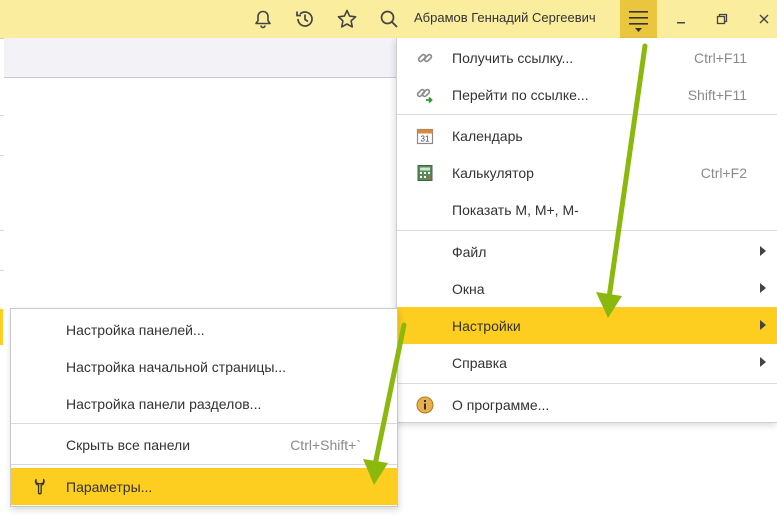 This screenshot has height=519, width=777. I want to click on submenu-item-shortcut: Ctrl+Shift+`, so click(325, 445).